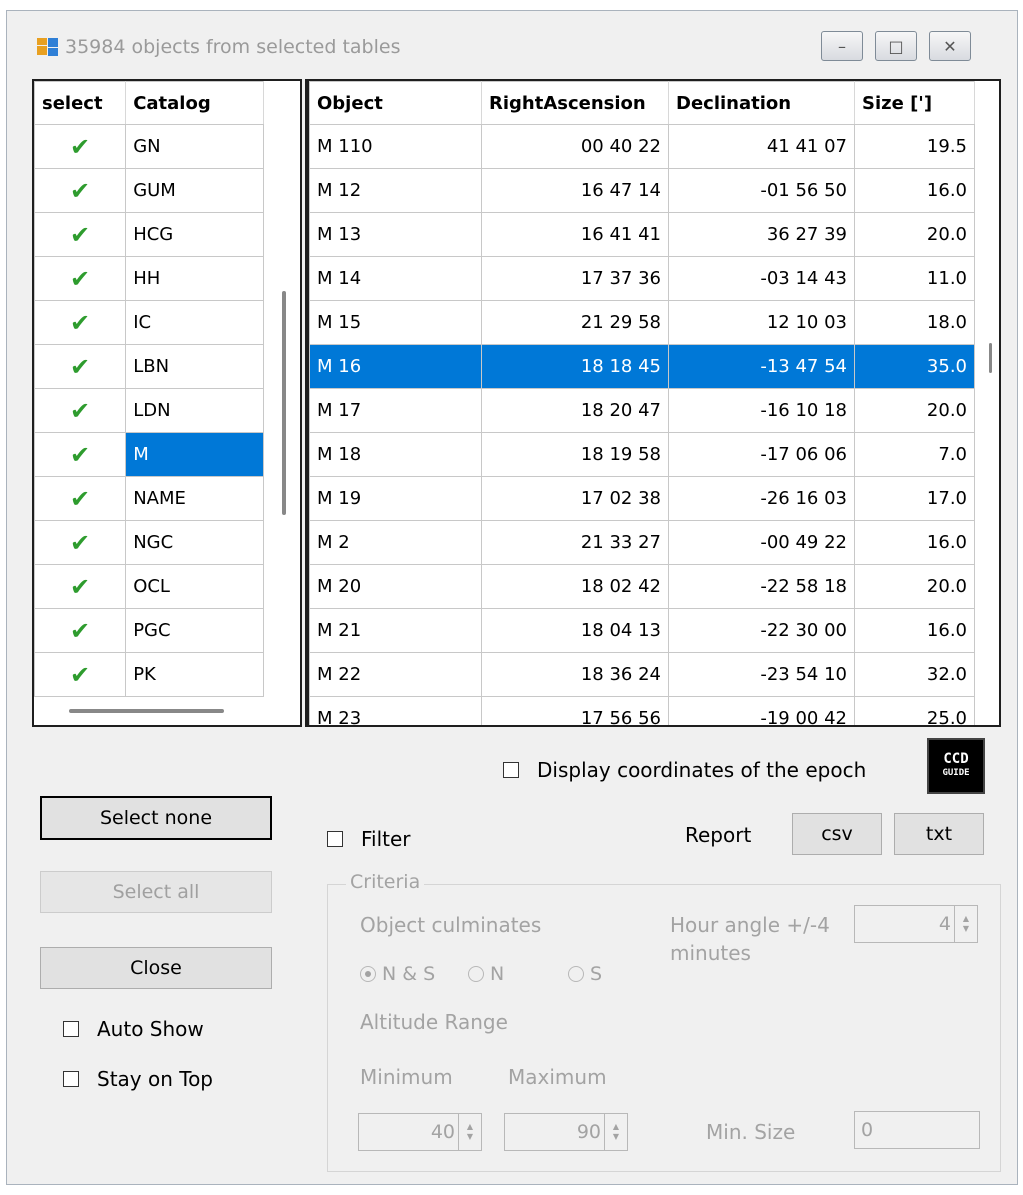 Image resolution: width=1023 pixels, height=1195 pixels. I want to click on catalog-row: ✔ NAME, so click(149, 498).